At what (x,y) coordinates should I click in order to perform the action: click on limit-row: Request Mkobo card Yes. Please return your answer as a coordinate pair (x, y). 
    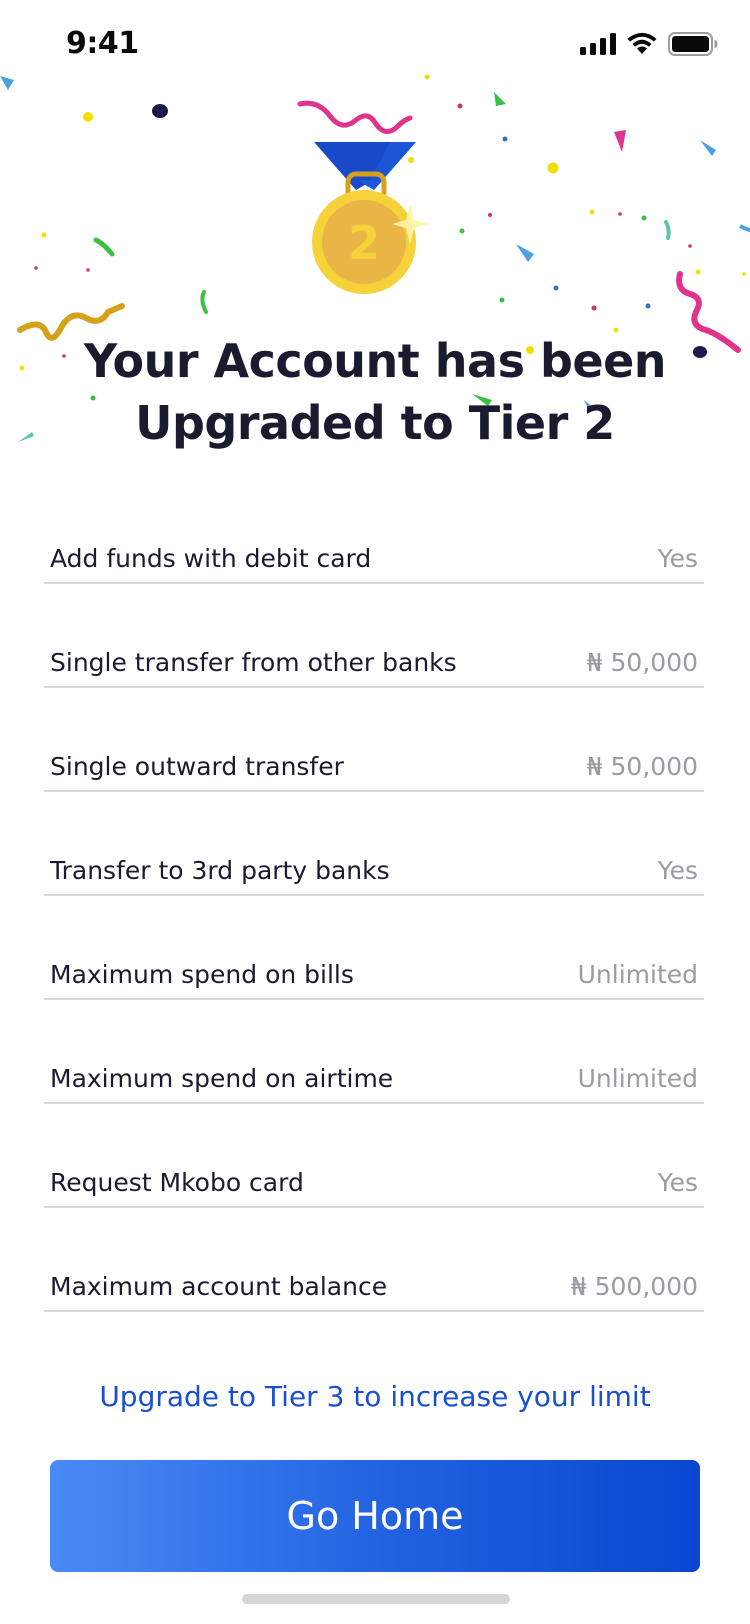
    Looking at the image, I should click on (374, 1180).